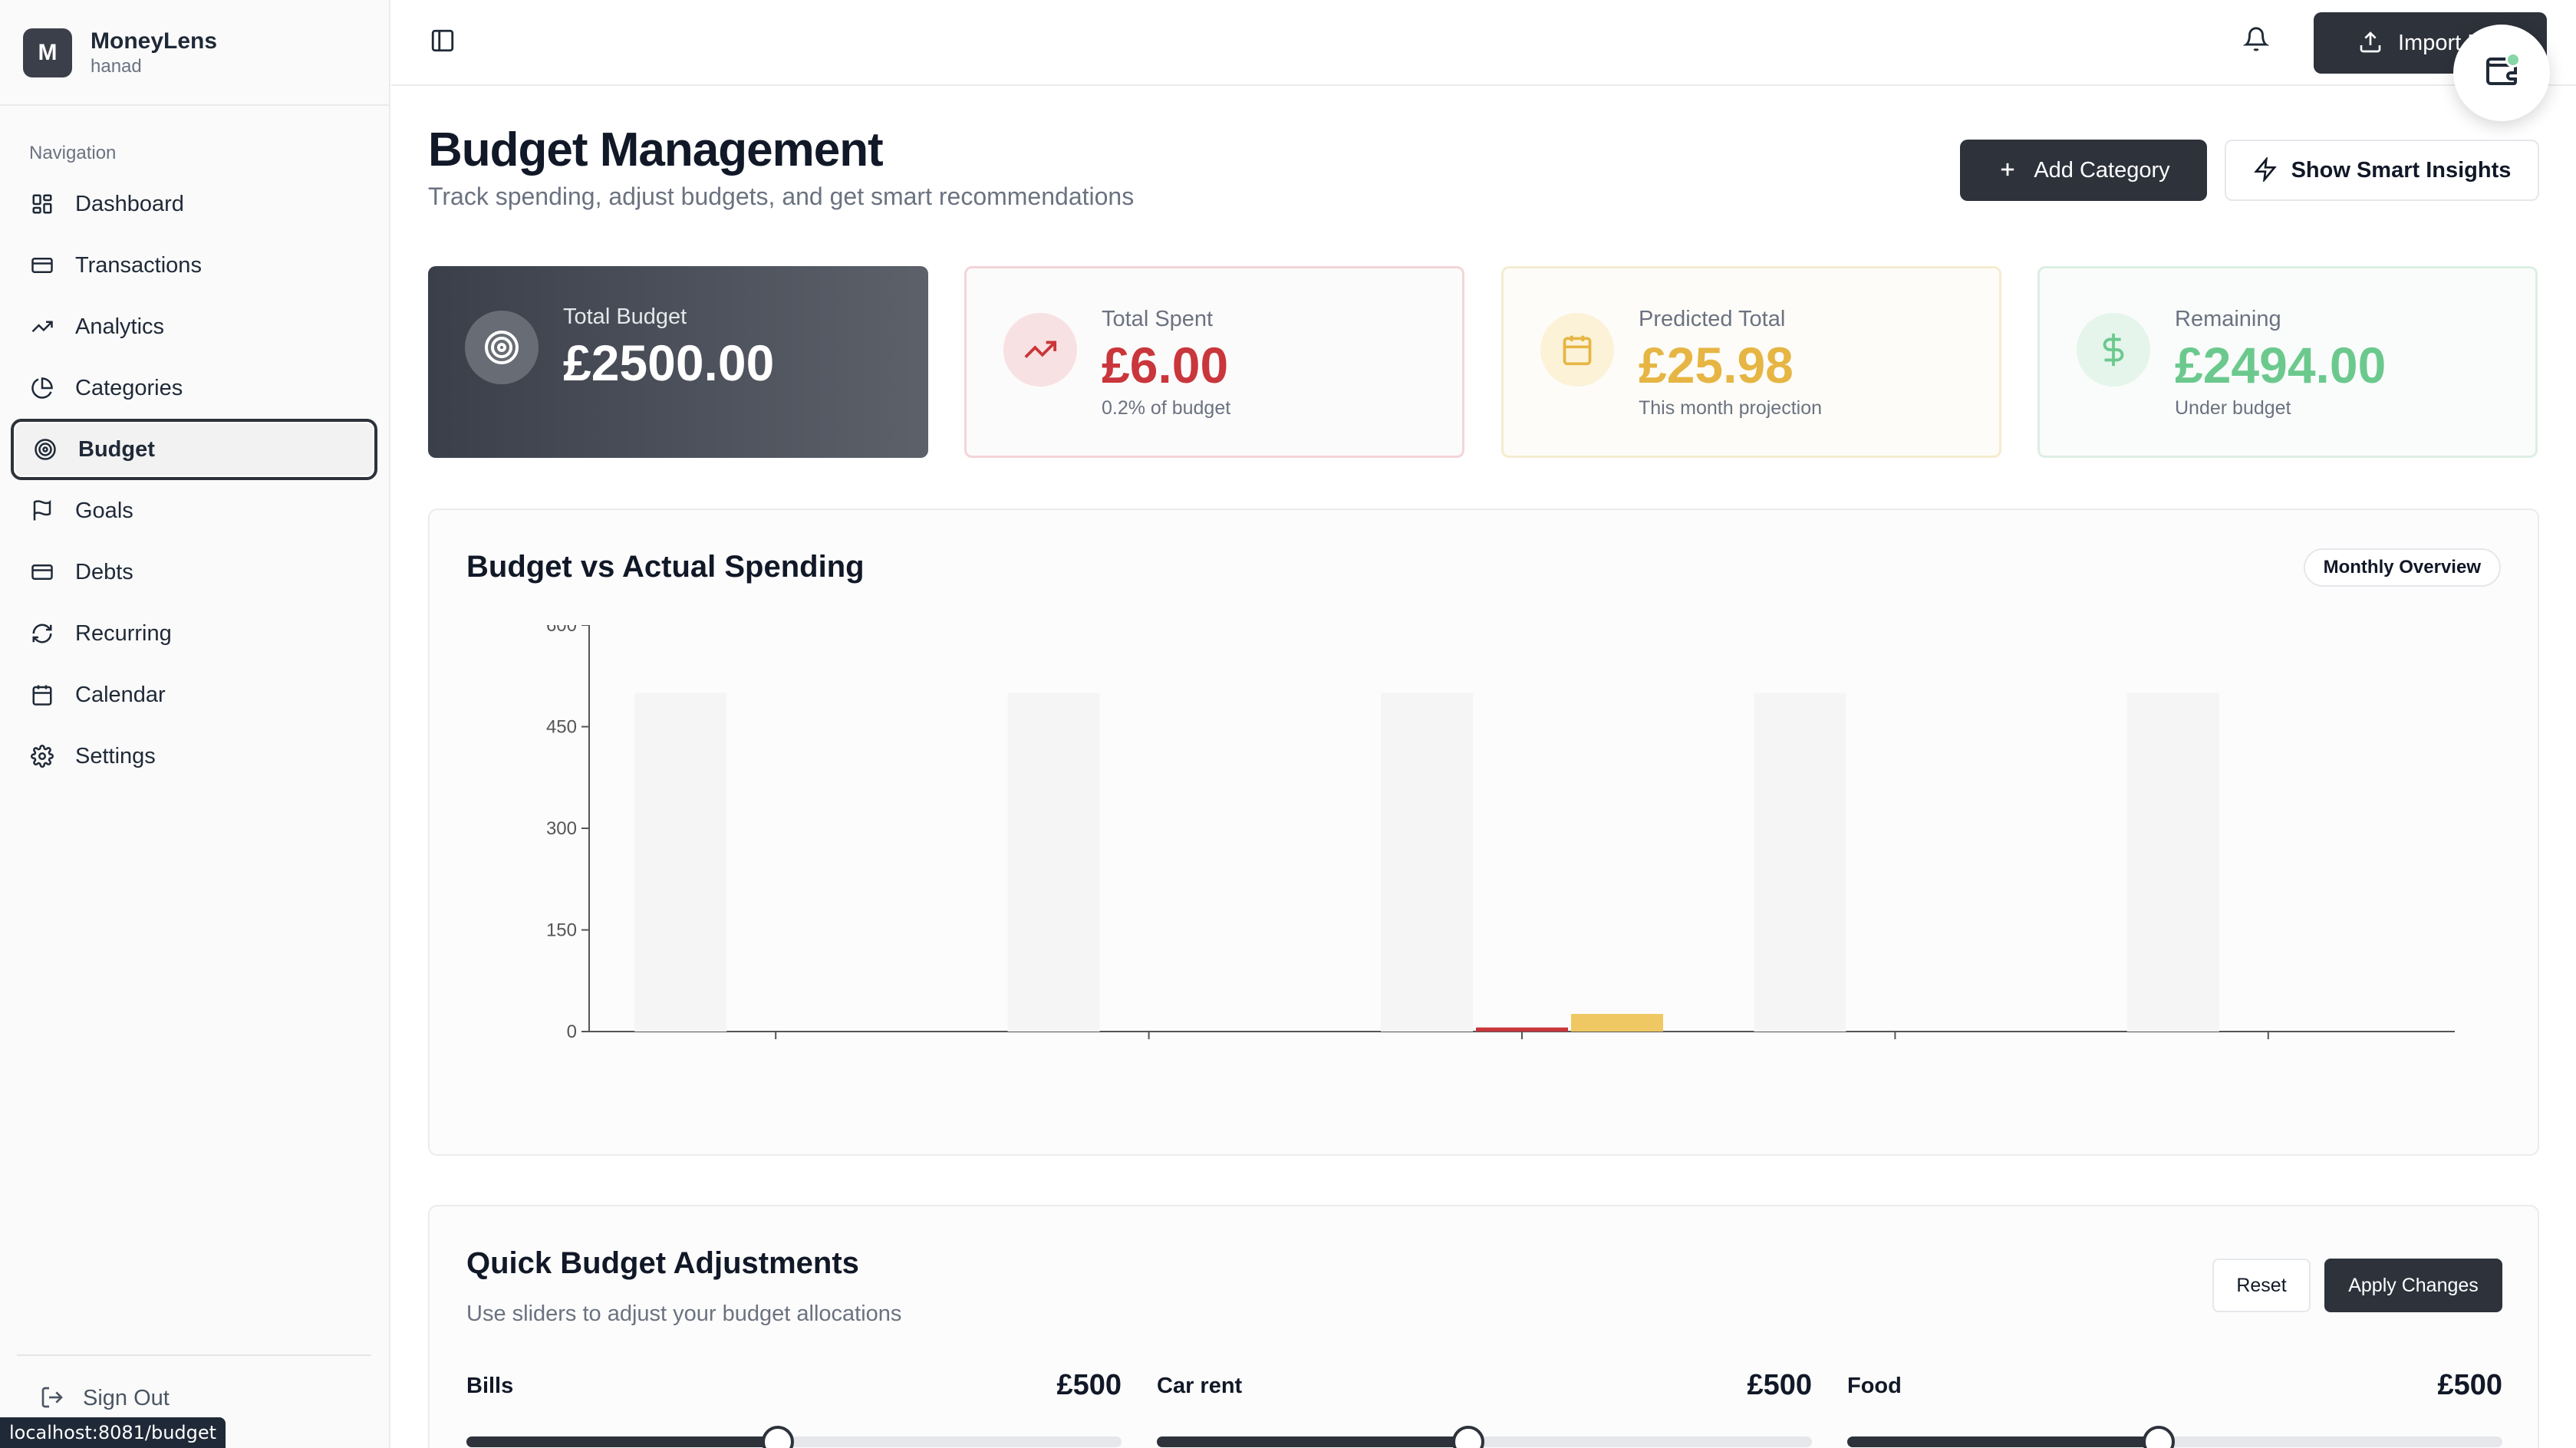 The height and width of the screenshot is (1448, 2576). What do you see at coordinates (1483, 43) in the screenshot?
I see `topbar: Import D` at bounding box center [1483, 43].